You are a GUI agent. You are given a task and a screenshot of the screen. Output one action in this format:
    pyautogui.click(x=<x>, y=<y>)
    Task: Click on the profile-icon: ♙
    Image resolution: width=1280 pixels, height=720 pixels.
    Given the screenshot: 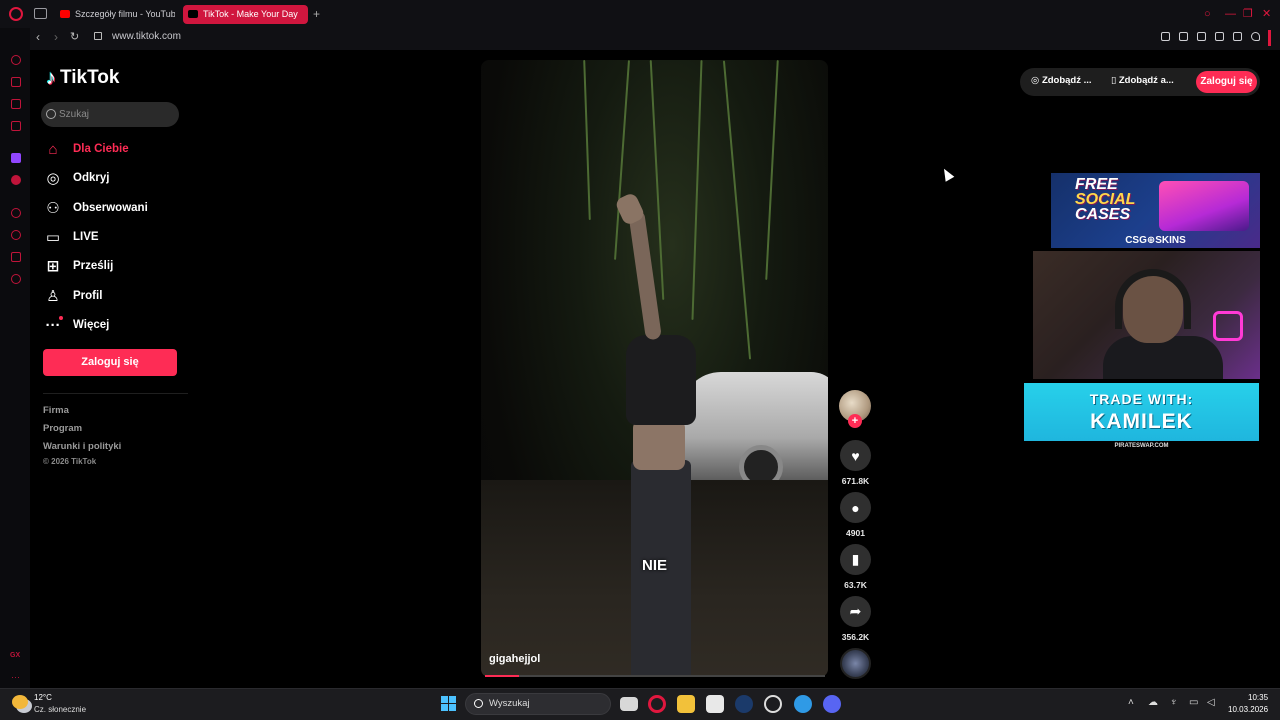 What is the action you would take?
    pyautogui.click(x=53, y=296)
    